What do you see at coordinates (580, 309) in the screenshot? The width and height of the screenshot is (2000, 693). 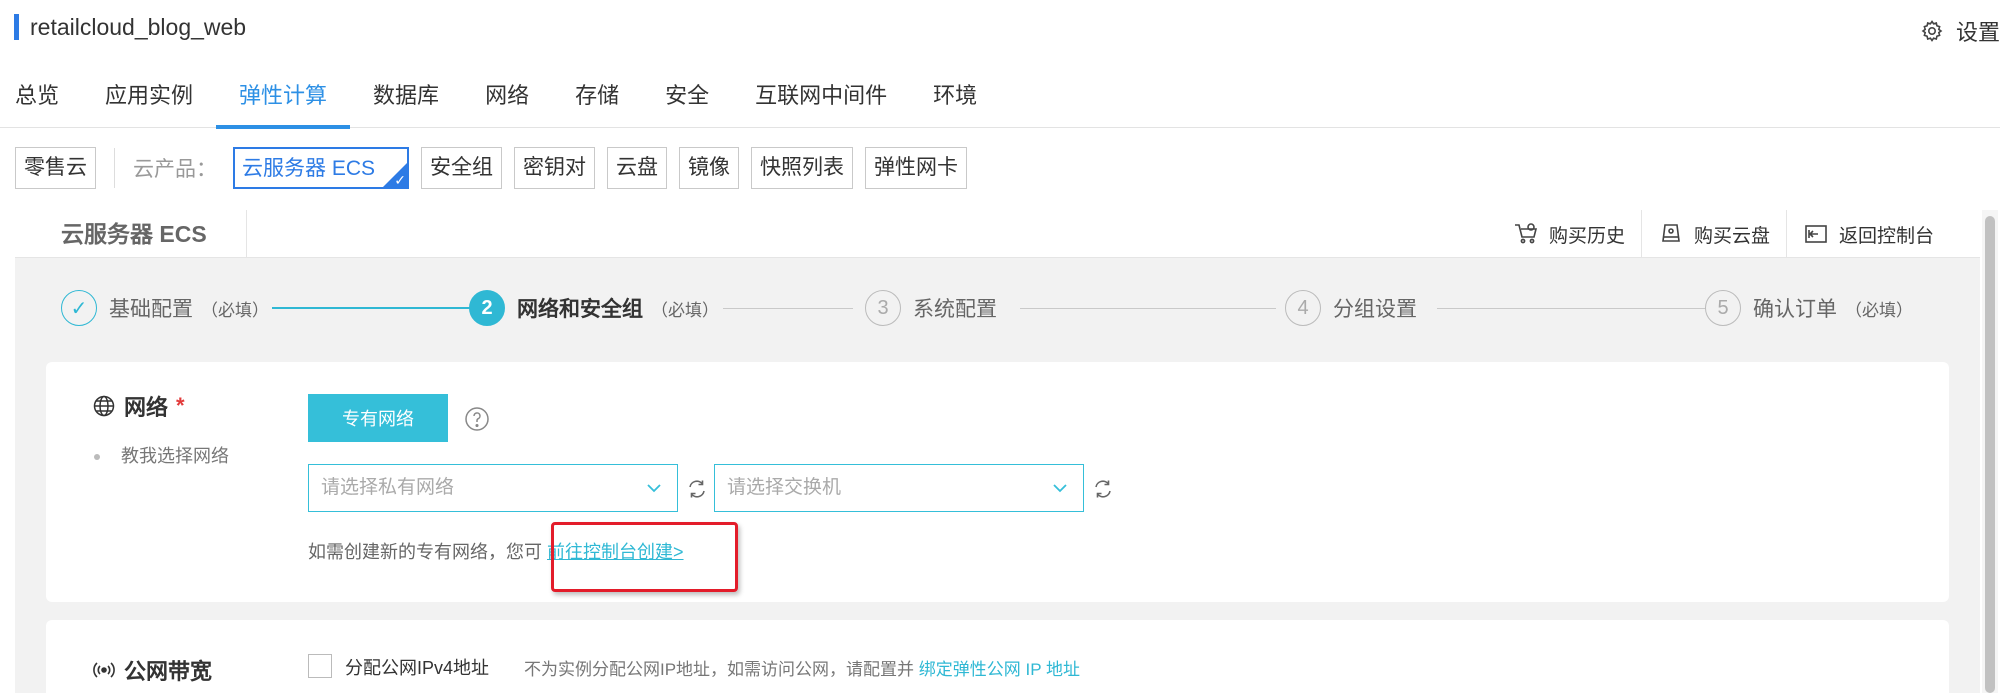 I see `step-label: 网络和安全组` at bounding box center [580, 309].